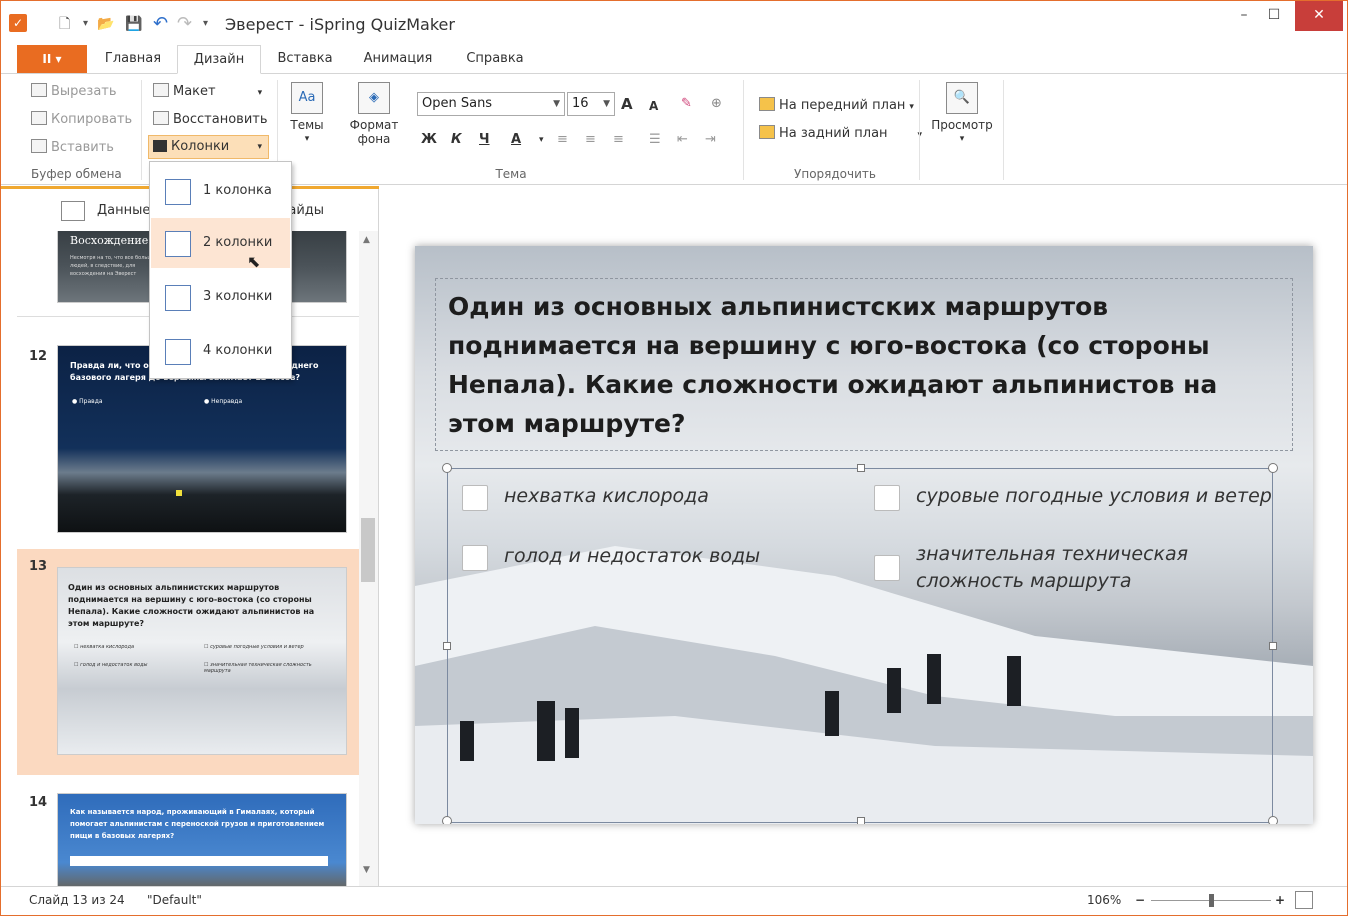  I want to click on undo-icon: ↶, so click(160, 24).